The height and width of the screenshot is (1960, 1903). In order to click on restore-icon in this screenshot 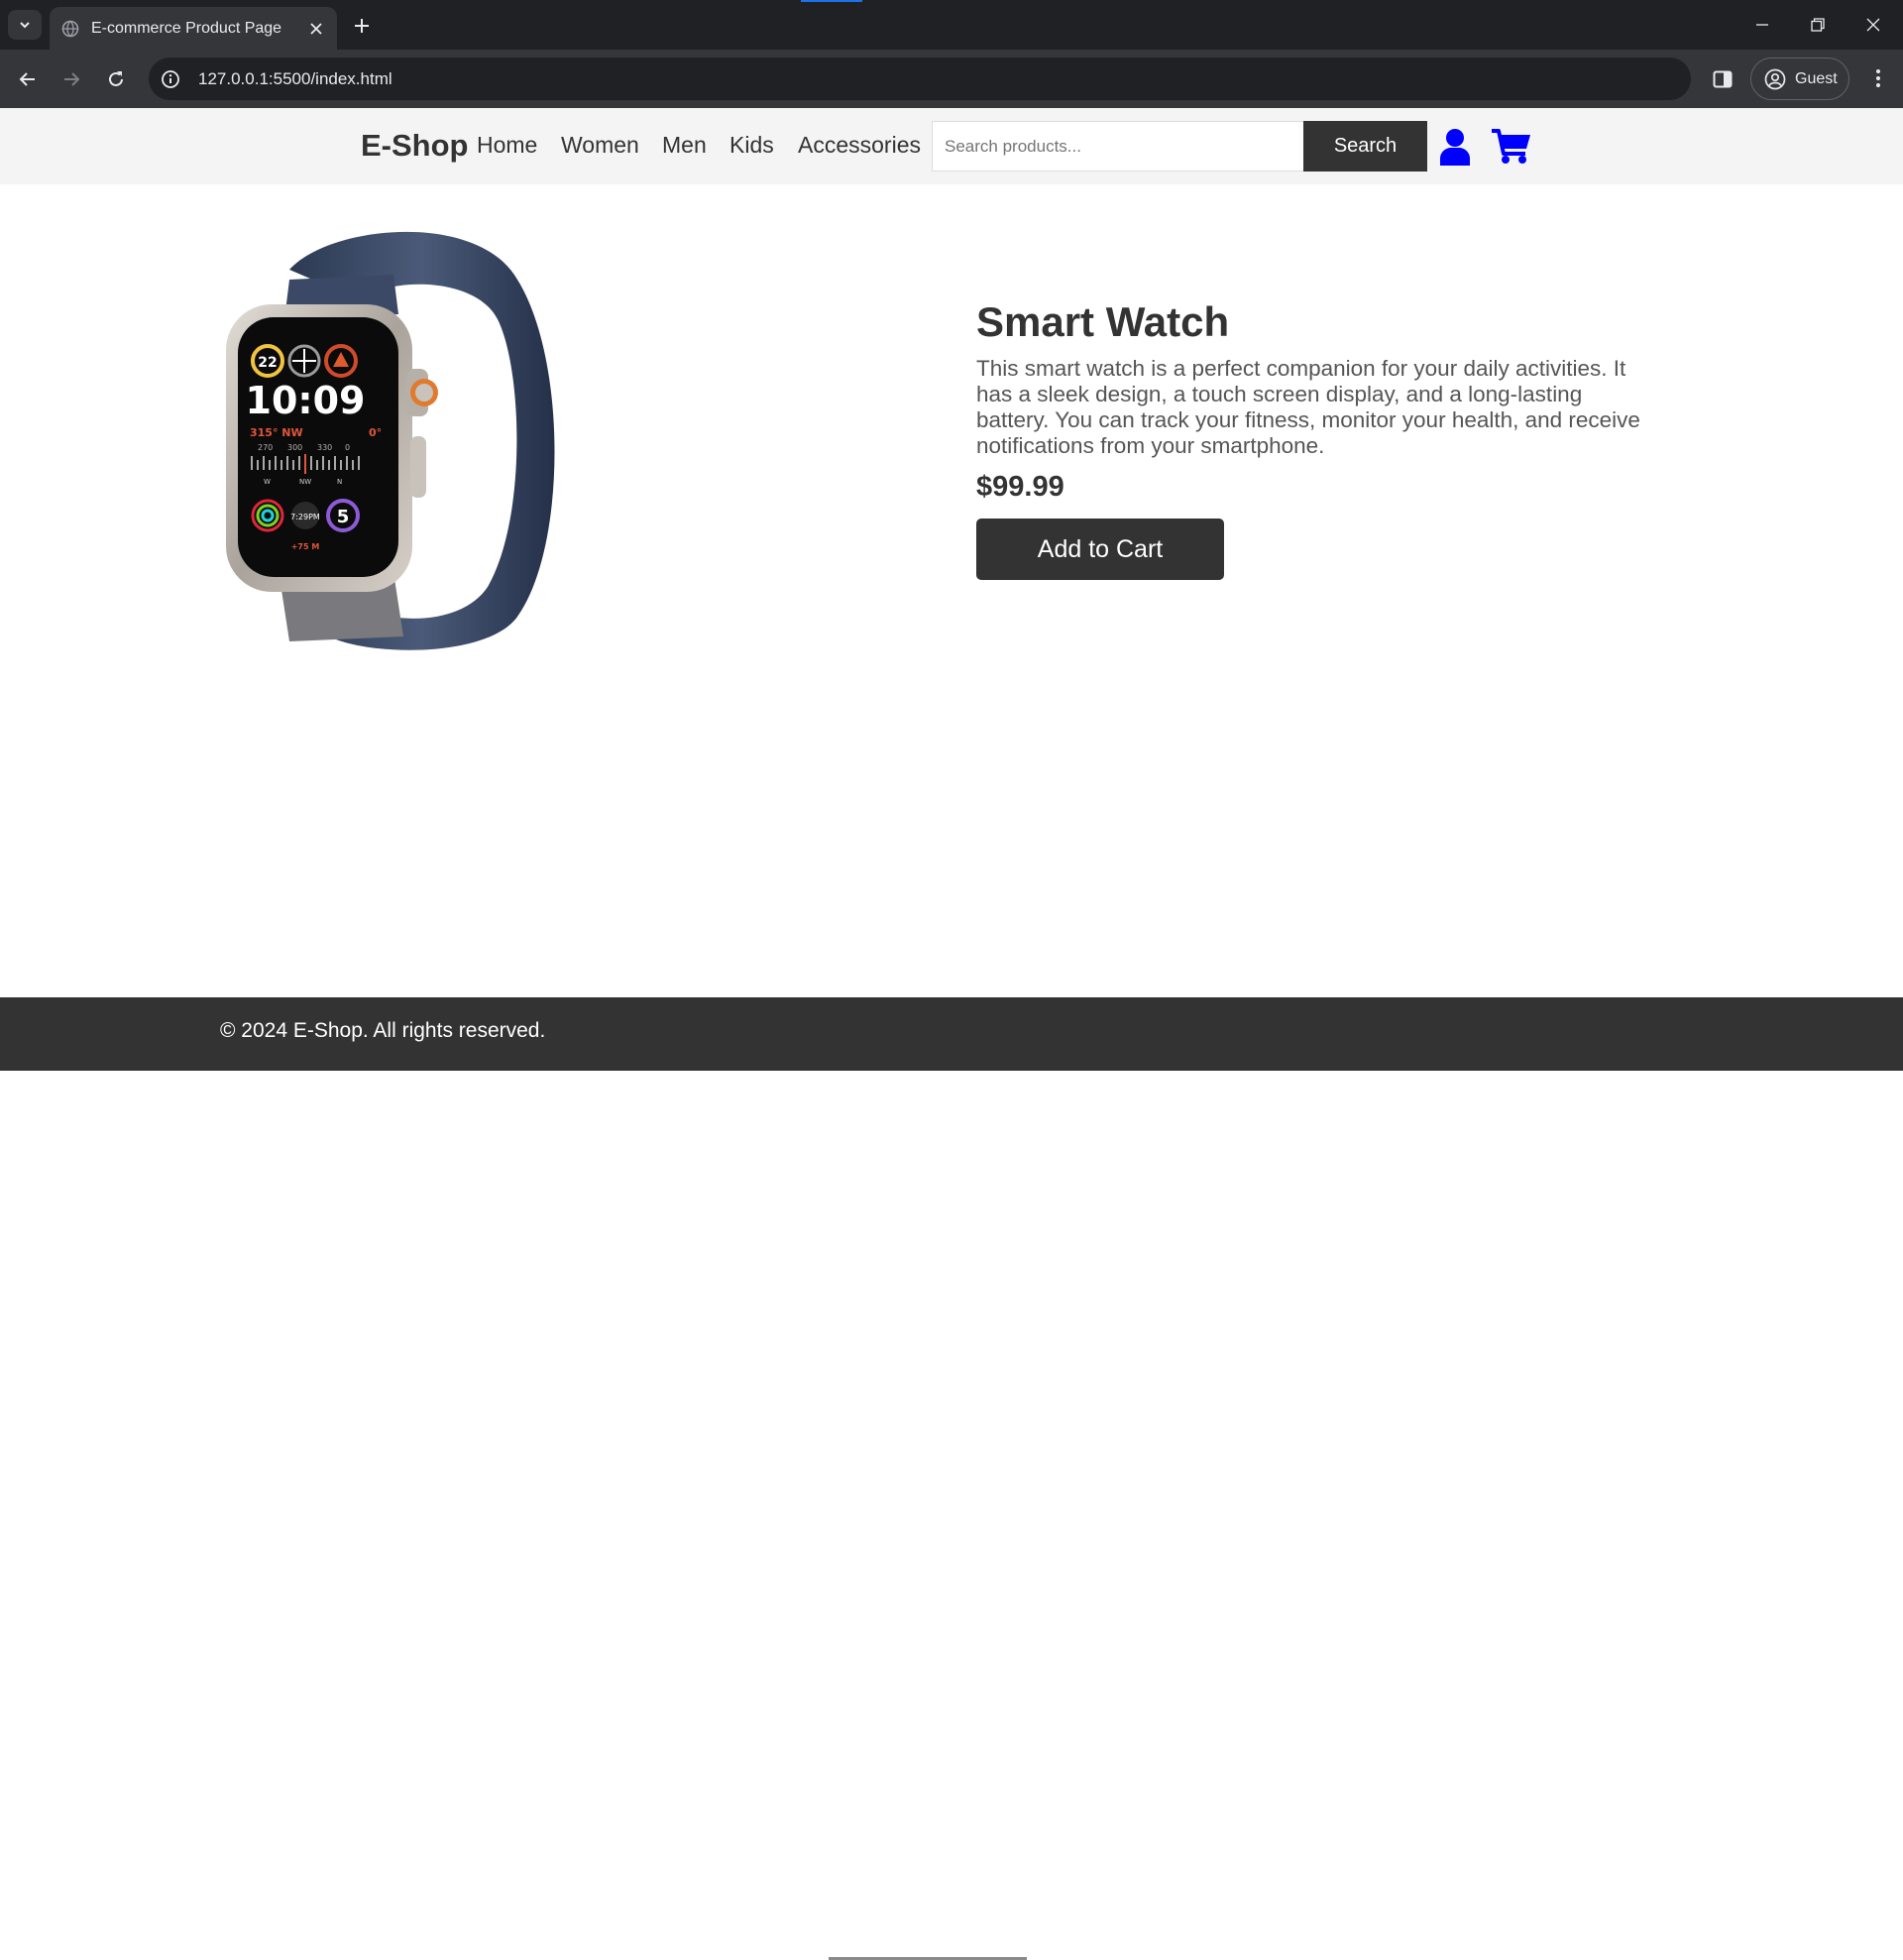, I will do `click(1818, 25)`.